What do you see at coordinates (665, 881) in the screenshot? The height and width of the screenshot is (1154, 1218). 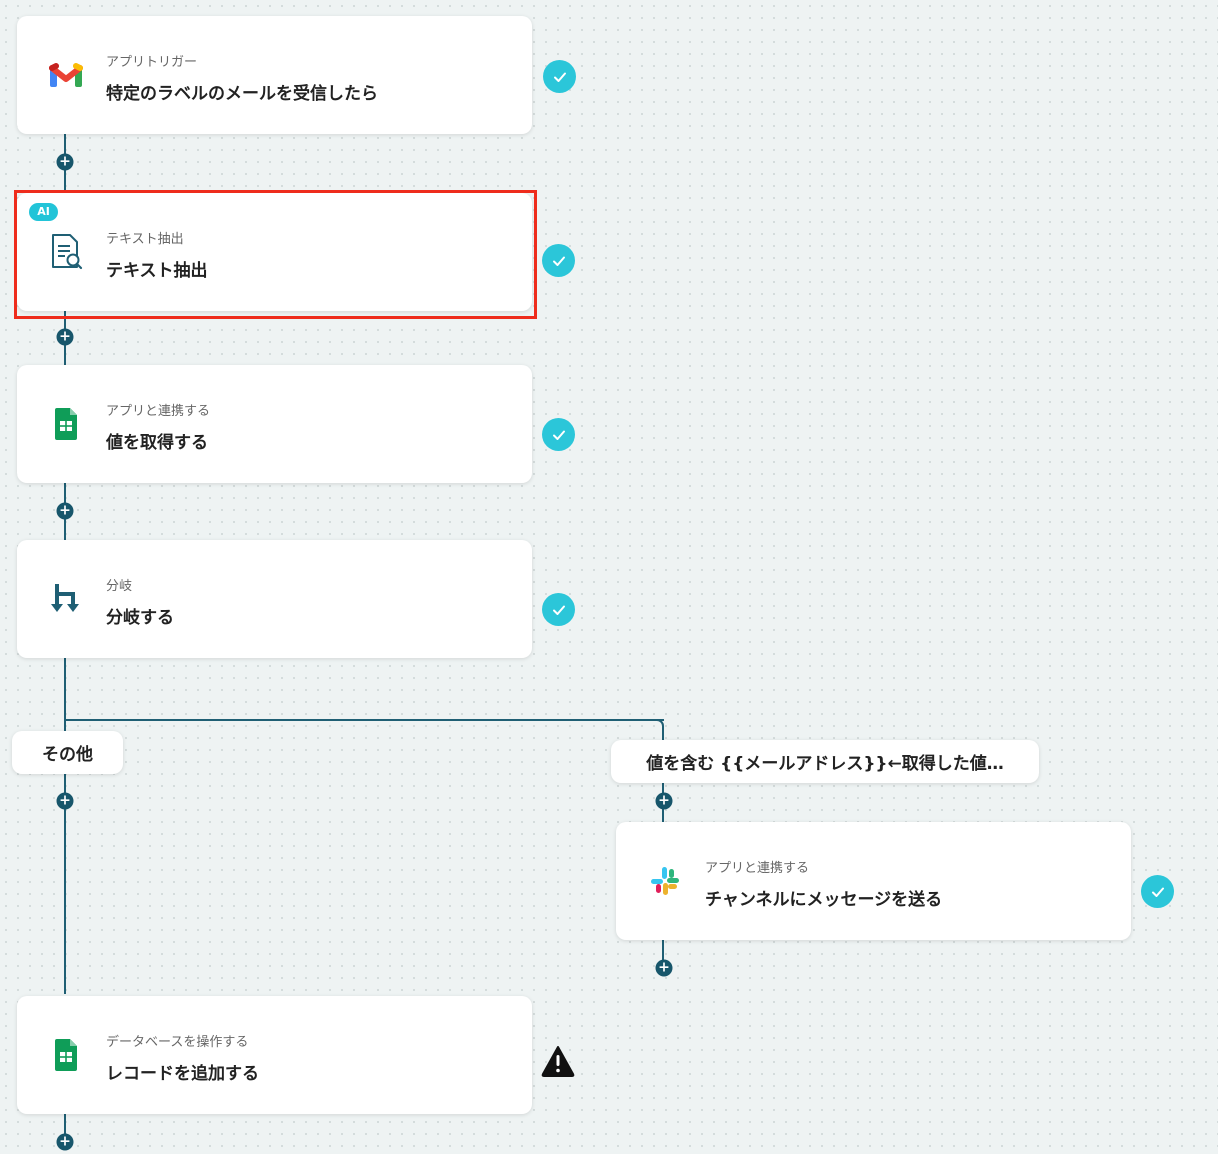 I see `slack-icon` at bounding box center [665, 881].